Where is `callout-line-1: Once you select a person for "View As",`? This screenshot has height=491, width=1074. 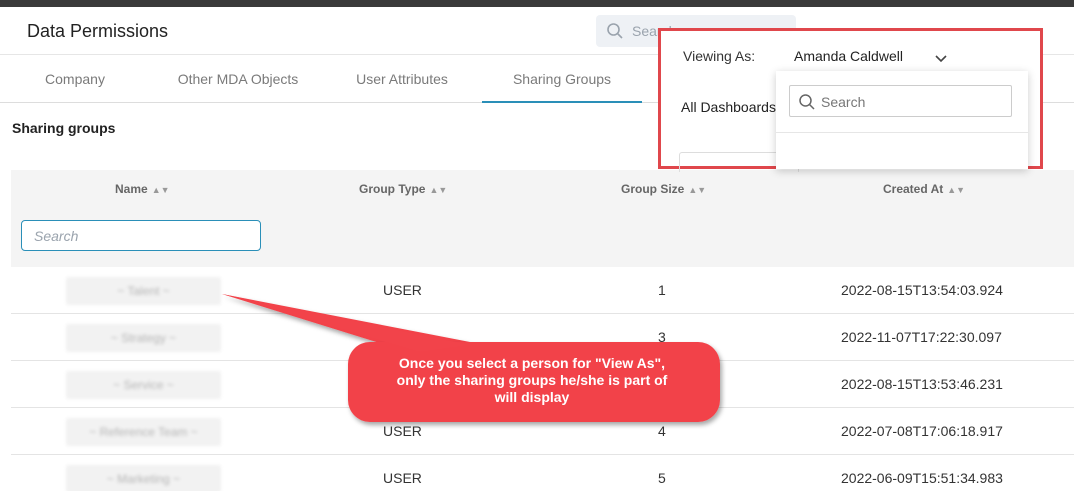 callout-line-1: Once you select a person for "View As", is located at coordinates (532, 363).